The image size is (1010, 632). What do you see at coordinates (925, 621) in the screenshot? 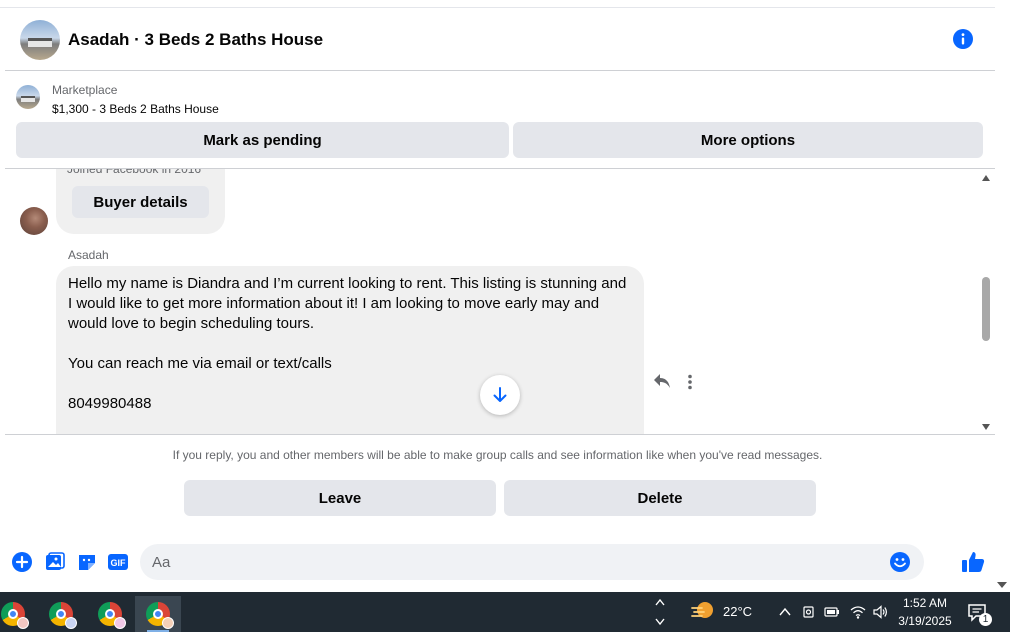
I see `clock-date: 3/19/2025` at bounding box center [925, 621].